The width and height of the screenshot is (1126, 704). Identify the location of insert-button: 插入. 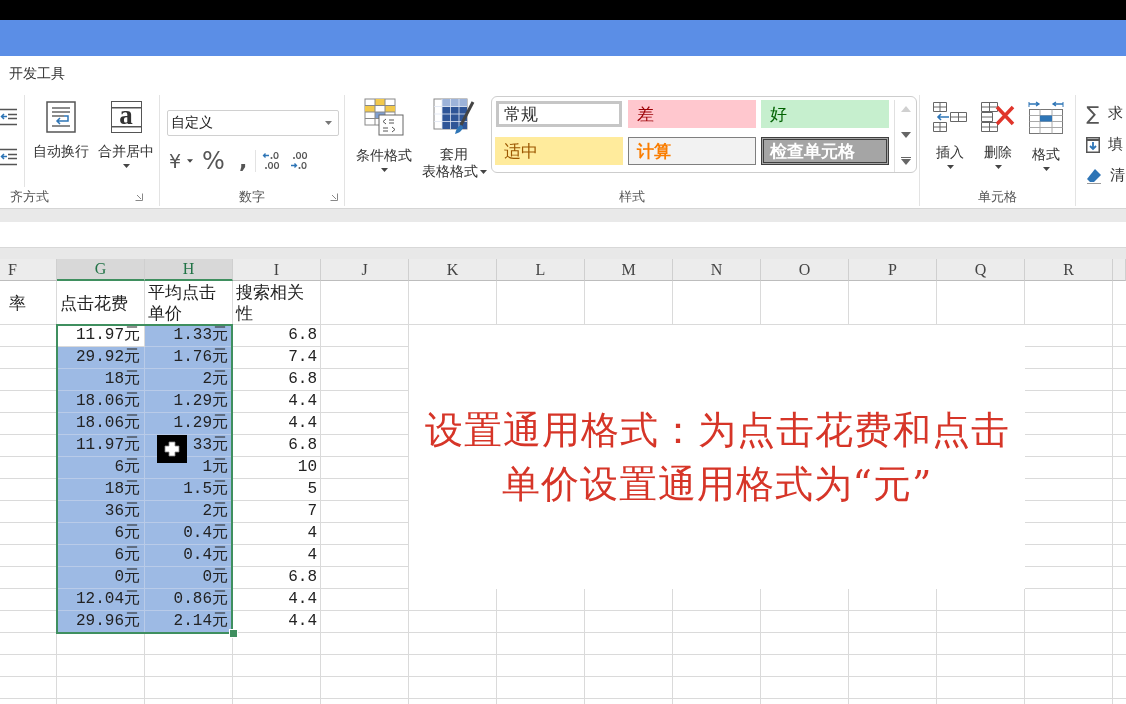
(950, 132).